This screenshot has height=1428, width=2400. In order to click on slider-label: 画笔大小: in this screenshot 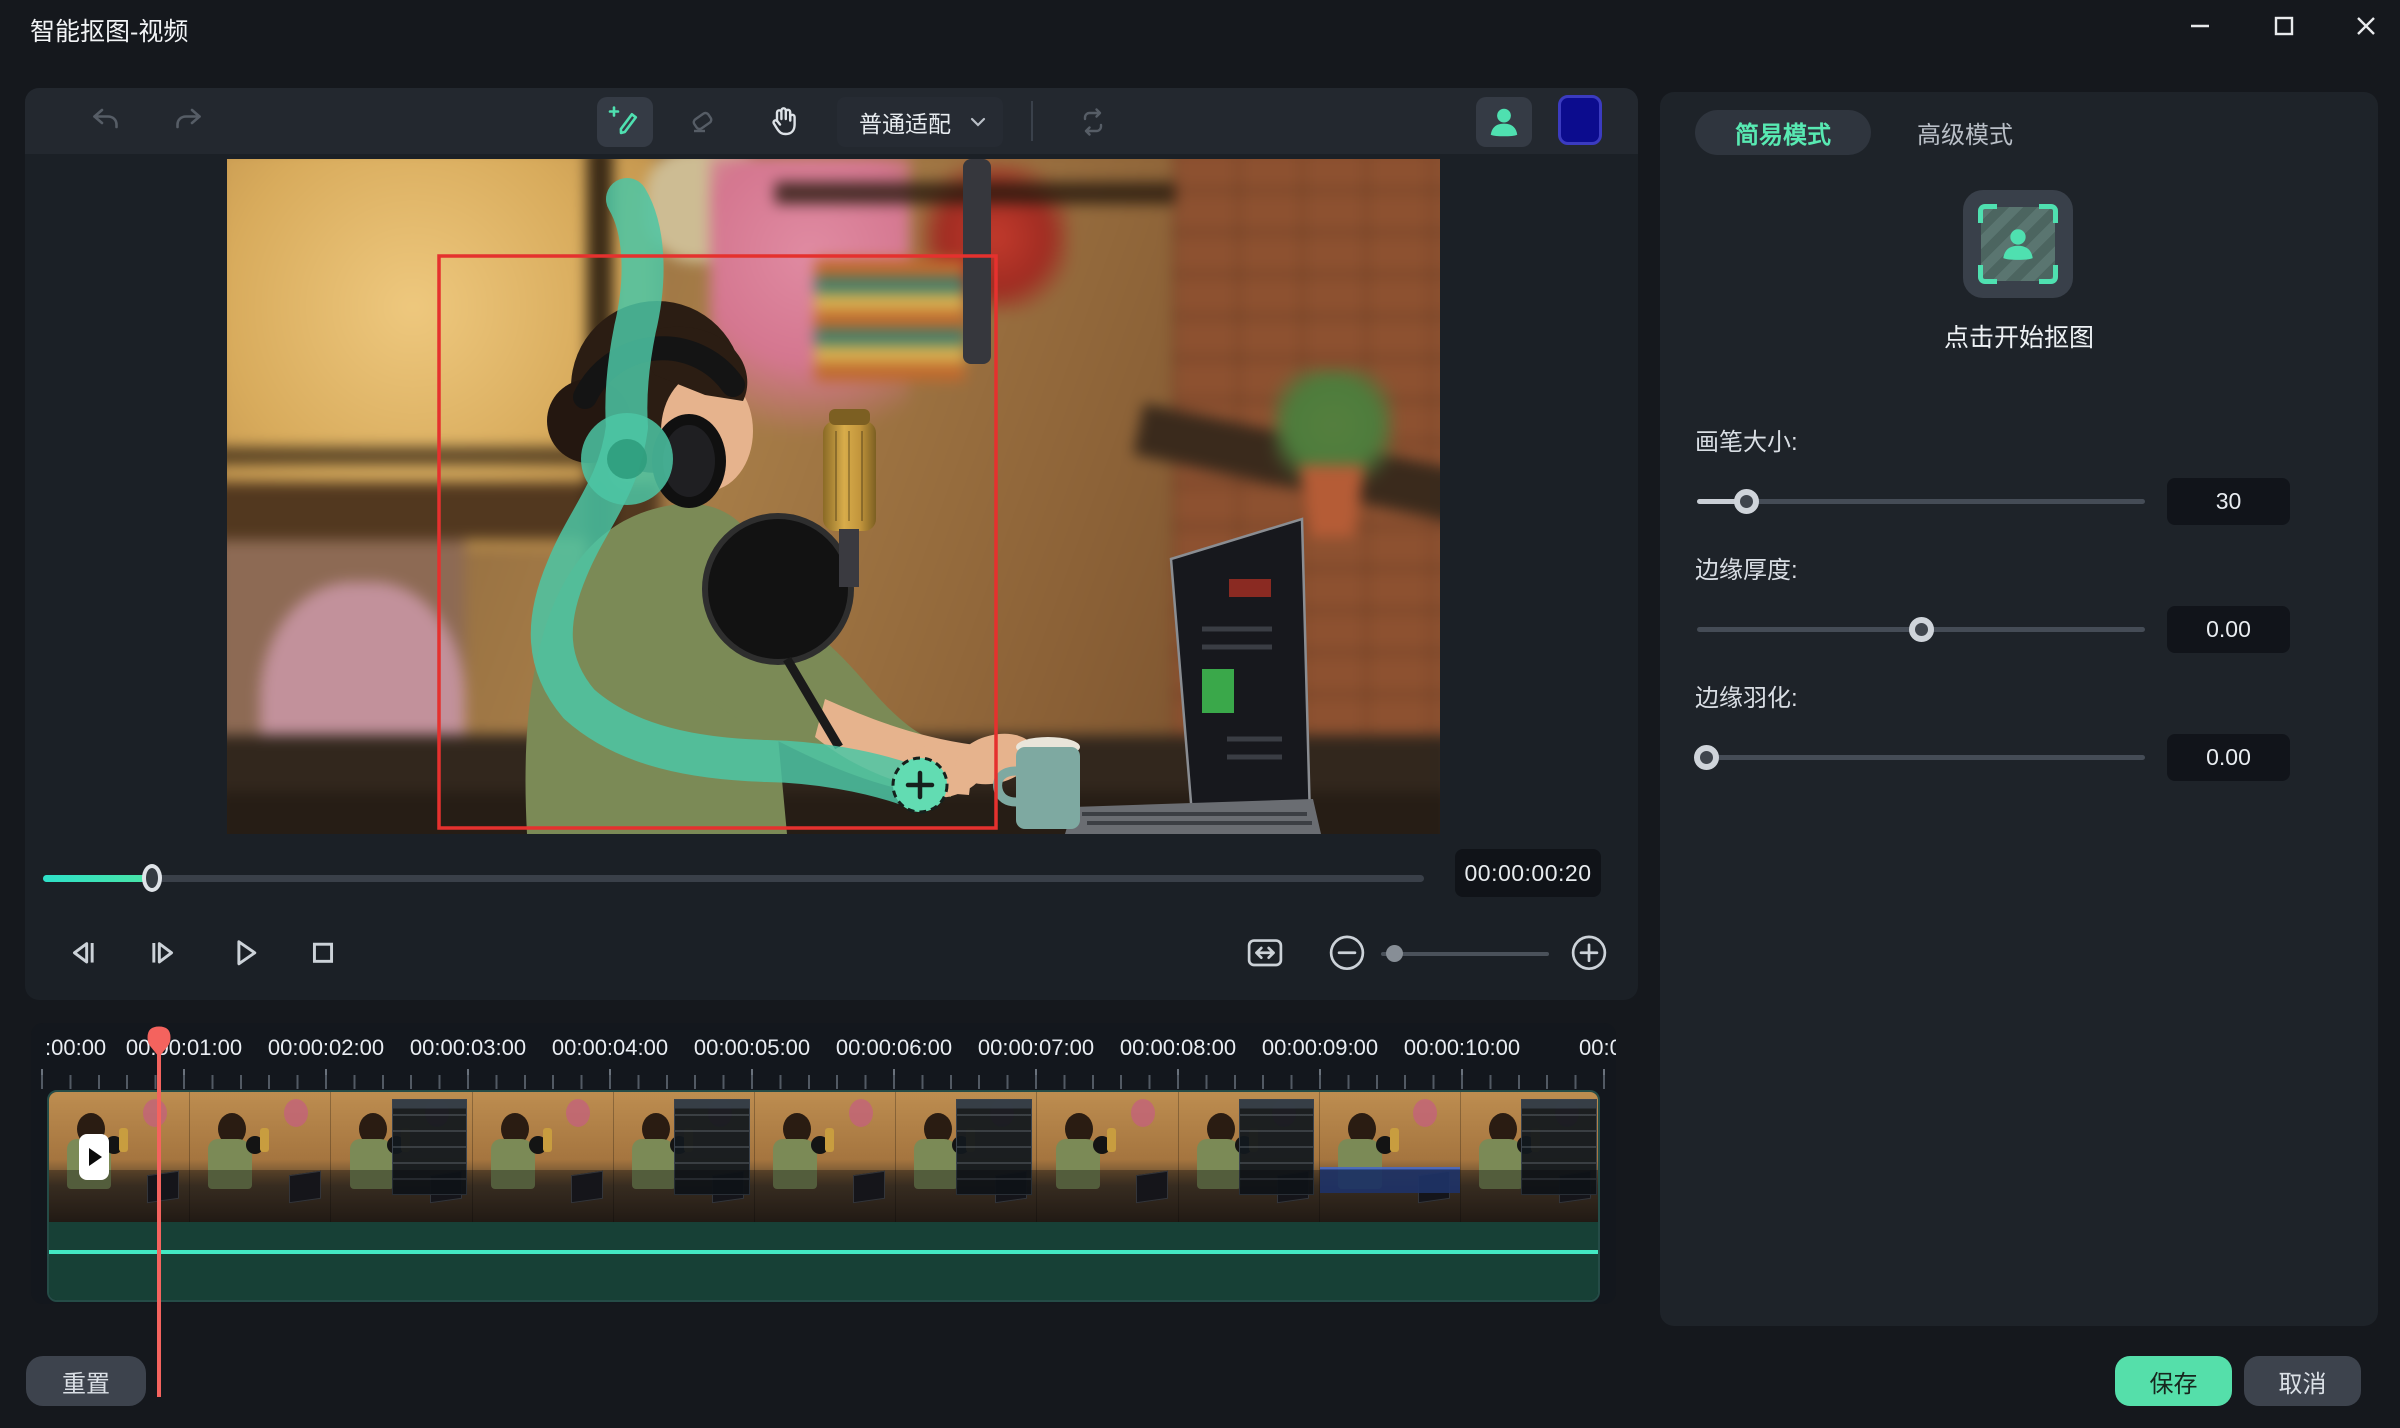, I will do `click(1746, 442)`.